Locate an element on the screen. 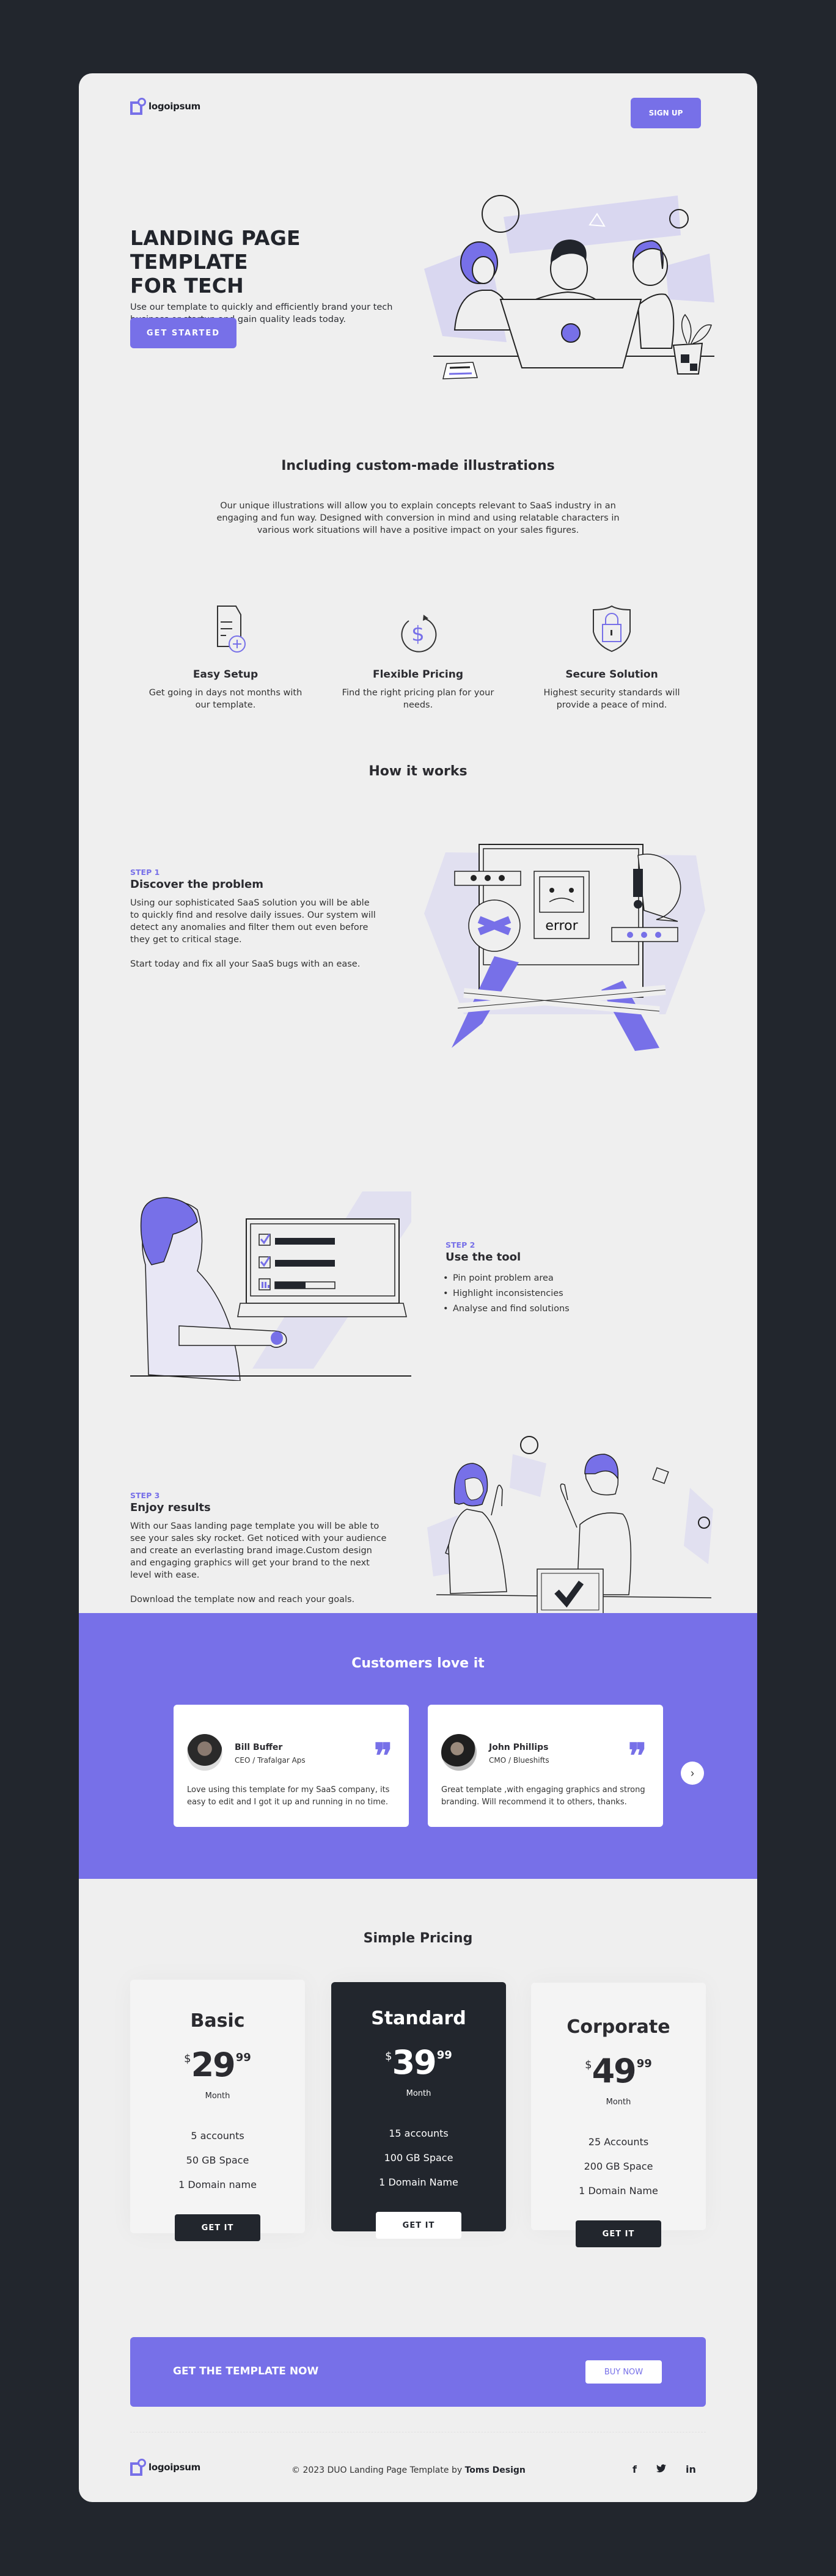  bullet-item: Pin point problem area is located at coordinates (548, 1278).